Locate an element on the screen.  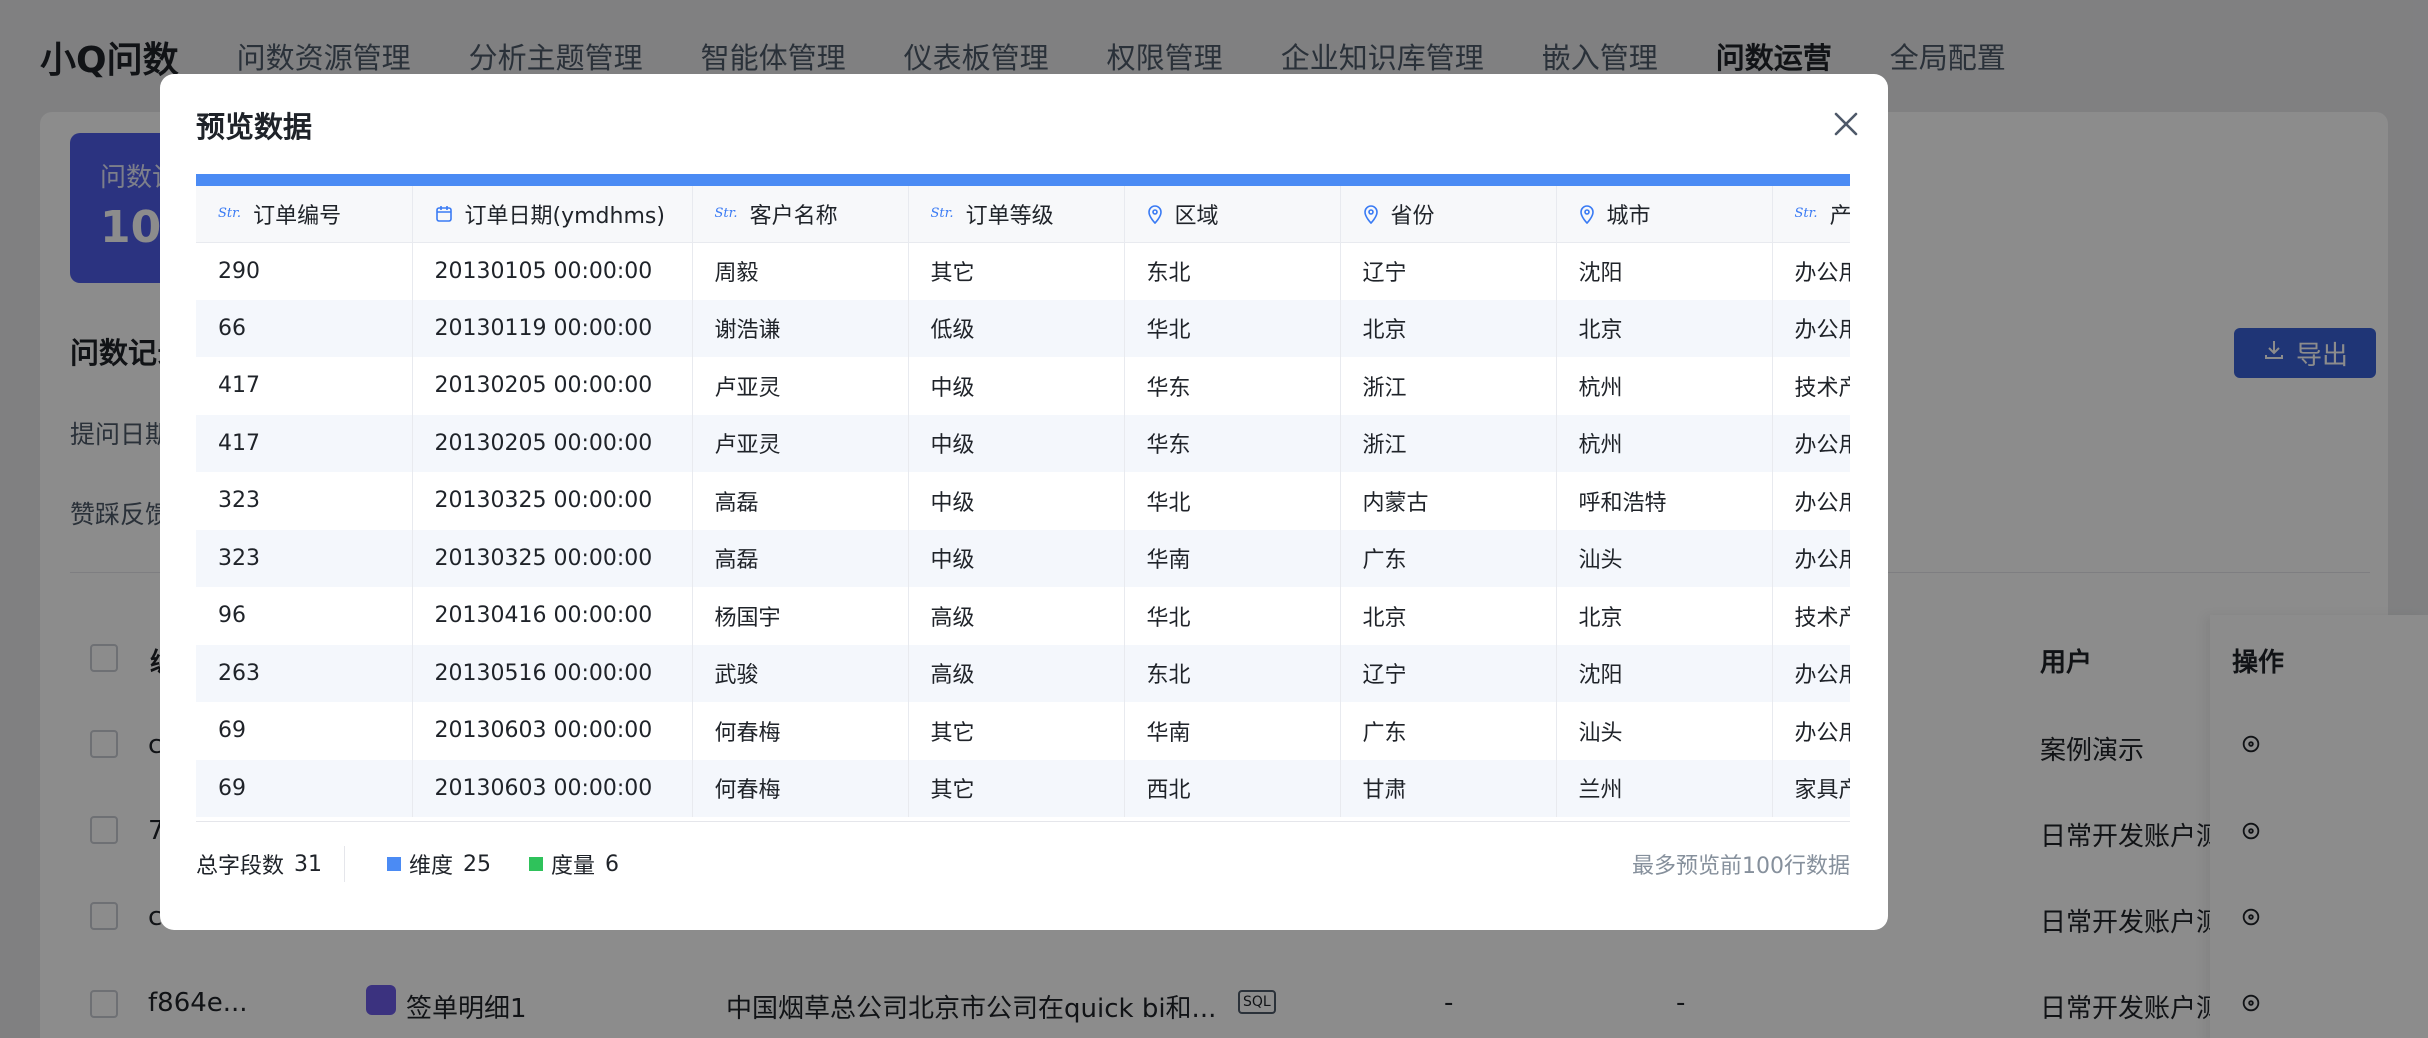
table-row: 9620130416 00:00:00杨国宇高级华北北京北京技术产品 is located at coordinates (1023, 616).